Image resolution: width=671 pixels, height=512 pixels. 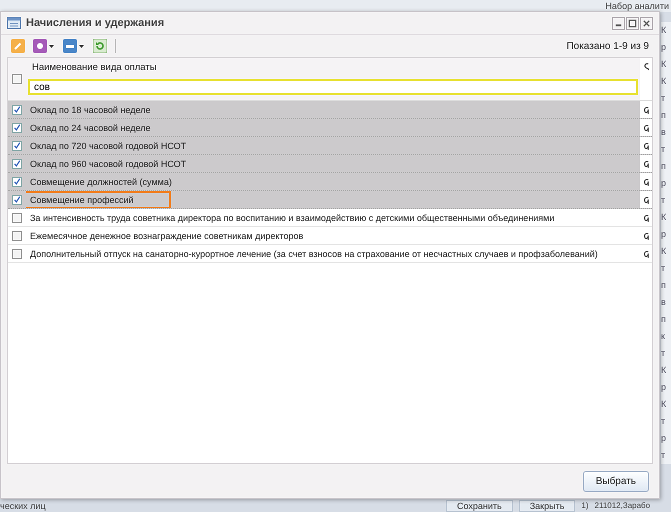 What do you see at coordinates (615, 481) in the screenshot?
I see `select-button: Выбрать` at bounding box center [615, 481].